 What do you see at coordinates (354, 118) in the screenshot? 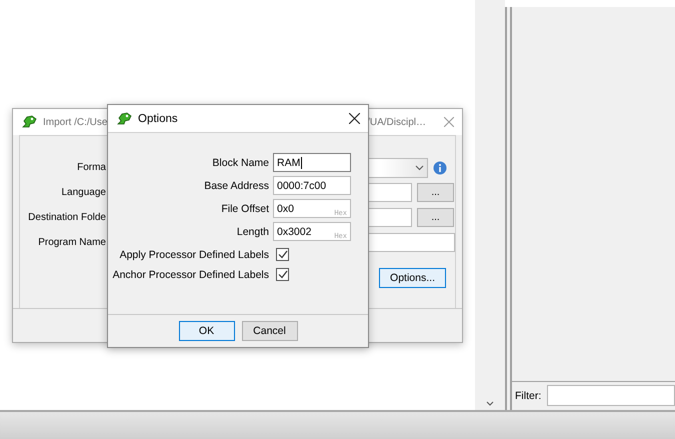
I see `close-icon` at bounding box center [354, 118].